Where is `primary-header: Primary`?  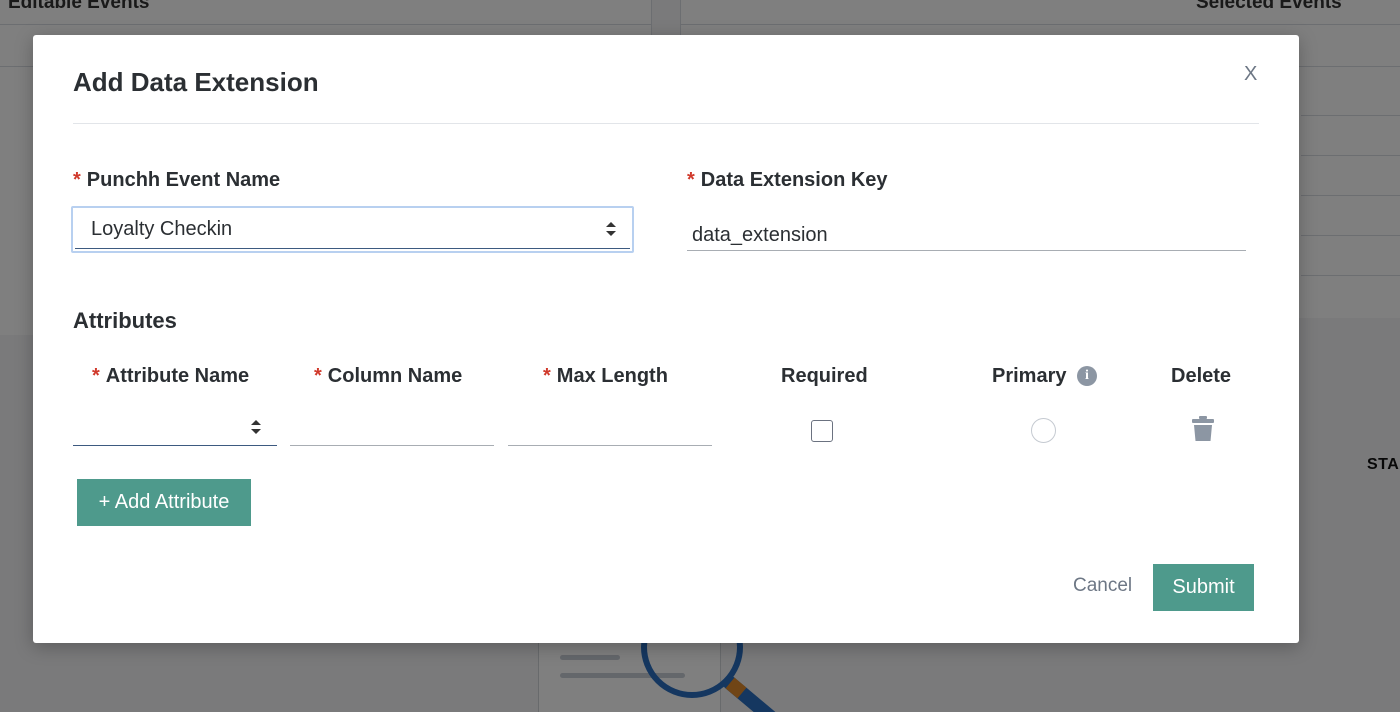 primary-header: Primary is located at coordinates (1029, 376).